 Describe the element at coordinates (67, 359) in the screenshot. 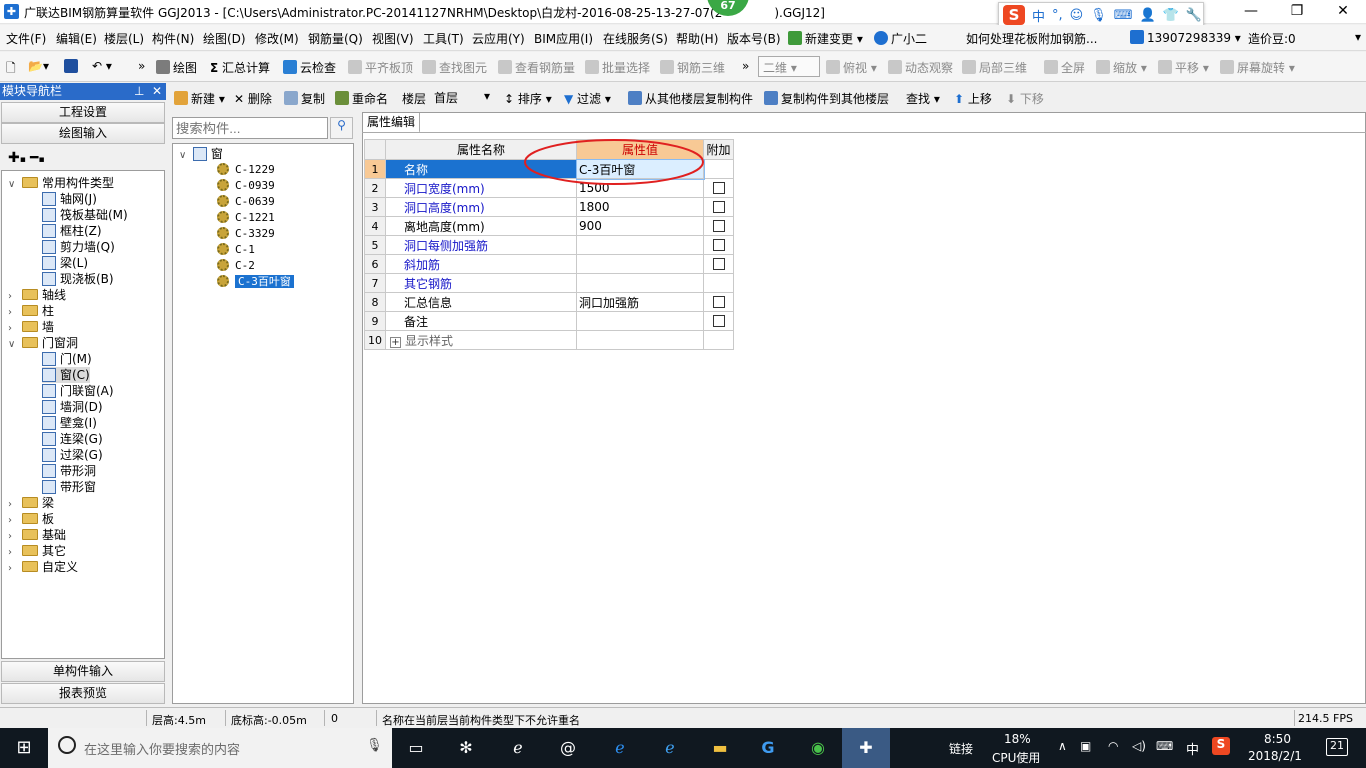

I see `tree-item: 门(M)` at that location.